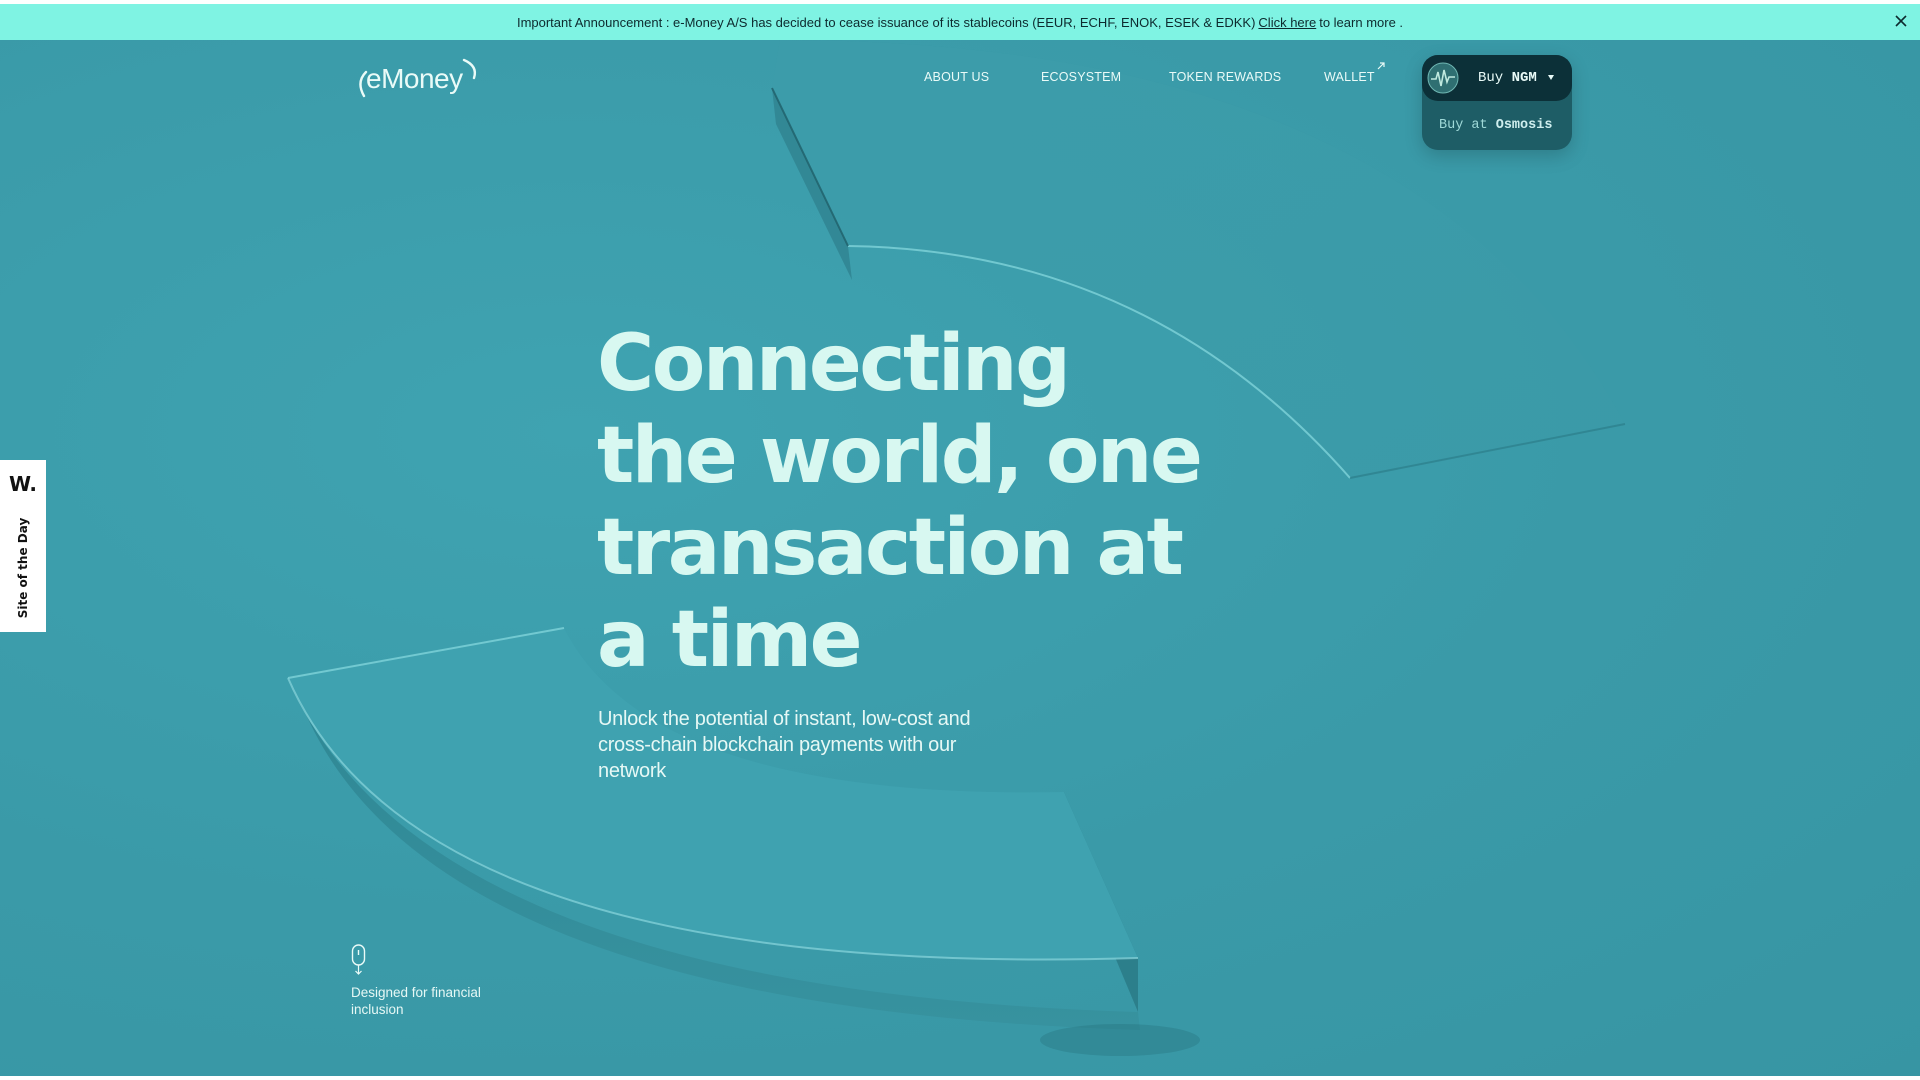 The height and width of the screenshot is (1080, 1920). What do you see at coordinates (23, 568) in the screenshot?
I see `award-label: Site of the Day` at bounding box center [23, 568].